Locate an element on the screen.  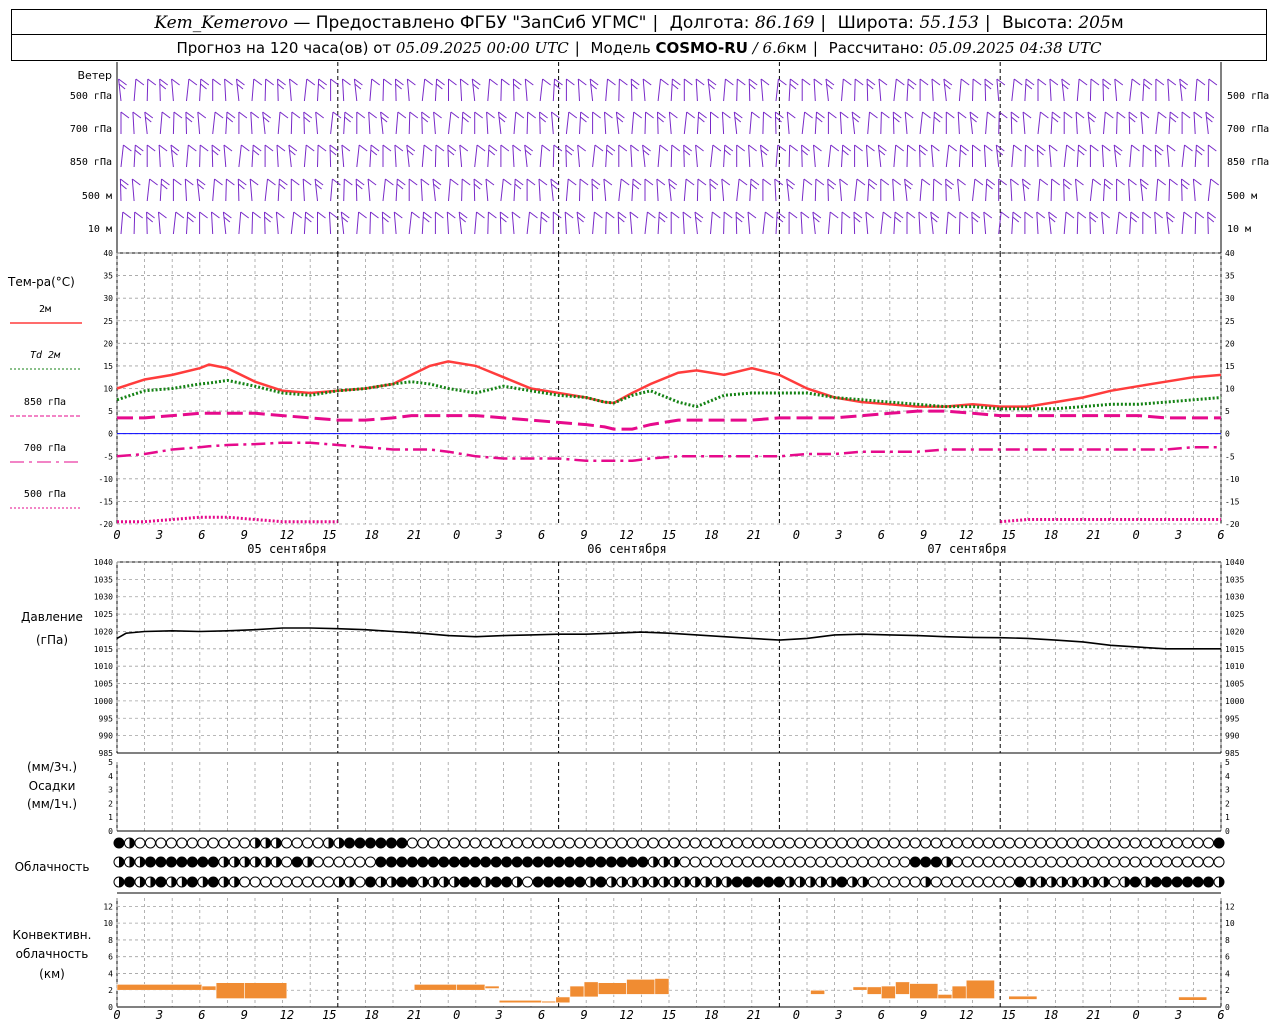
pressure-tick-left: 1005 is located at coordinates (103, 684).